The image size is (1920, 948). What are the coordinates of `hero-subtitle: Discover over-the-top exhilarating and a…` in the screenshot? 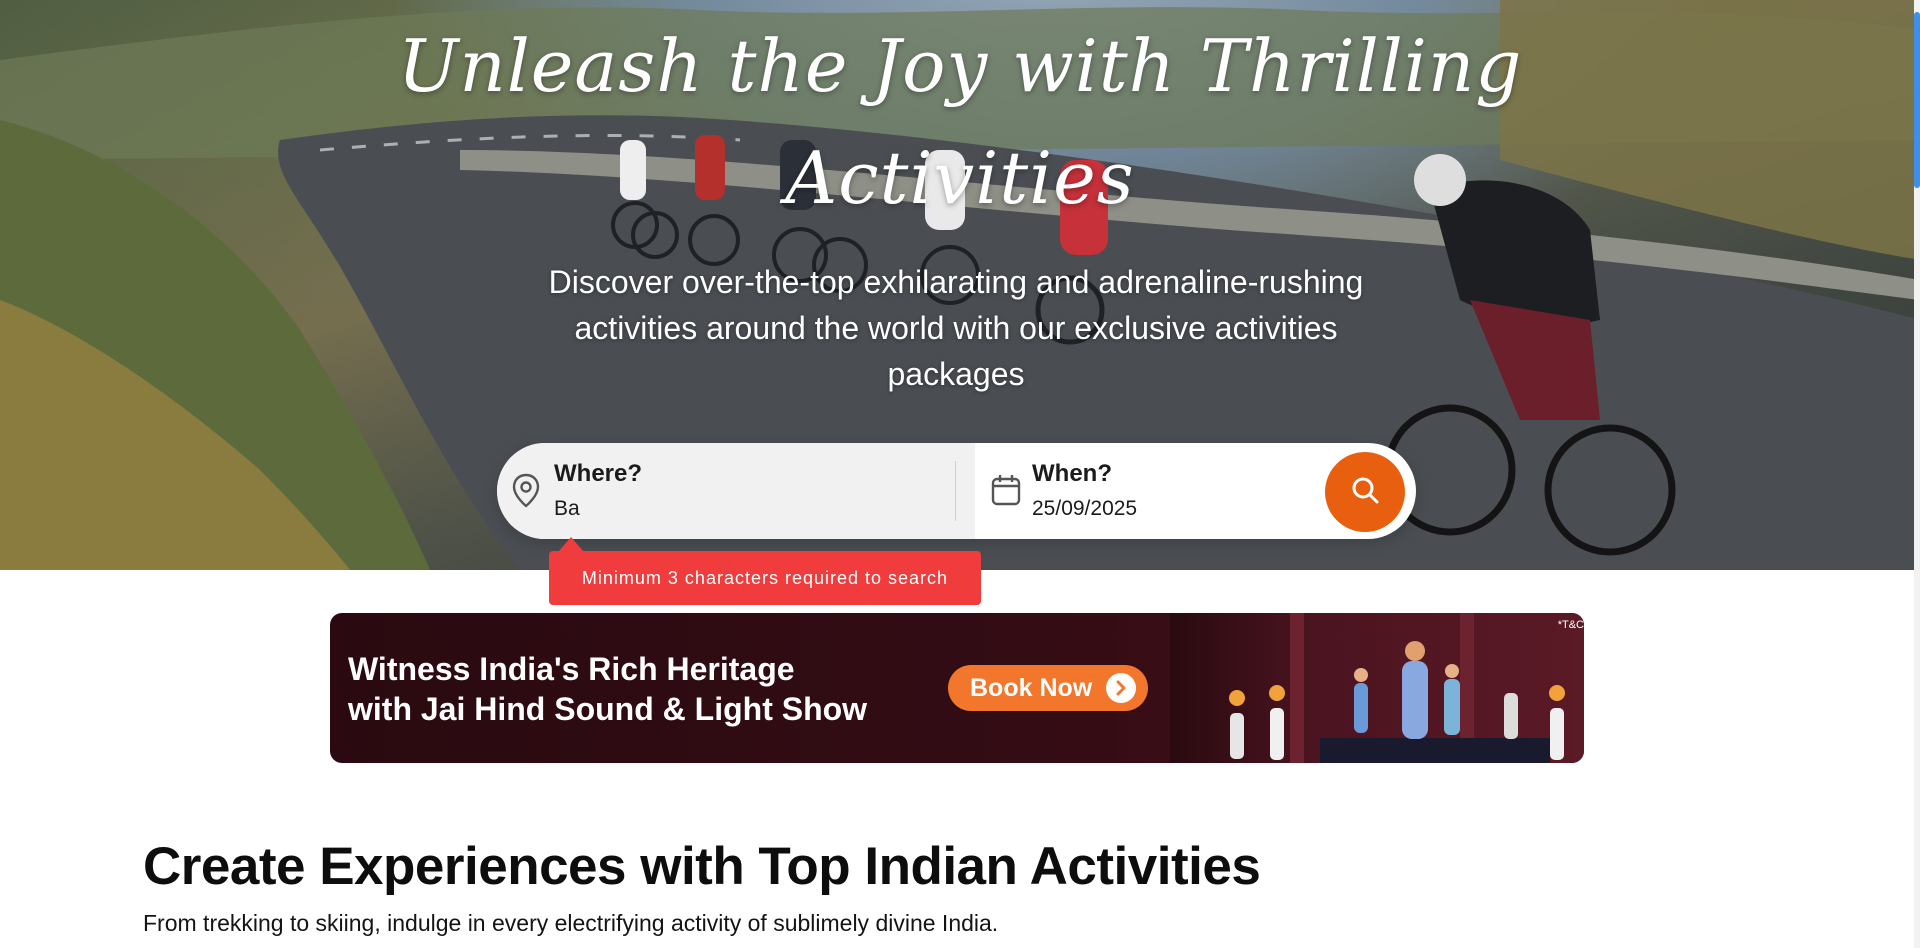 It's located at (956, 328).